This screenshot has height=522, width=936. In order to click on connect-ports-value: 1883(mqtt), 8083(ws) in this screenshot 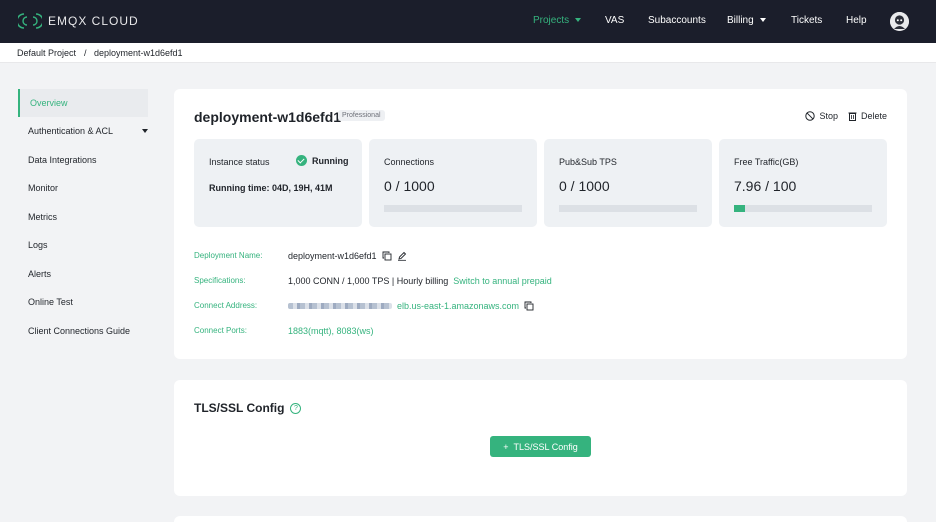, I will do `click(331, 331)`.